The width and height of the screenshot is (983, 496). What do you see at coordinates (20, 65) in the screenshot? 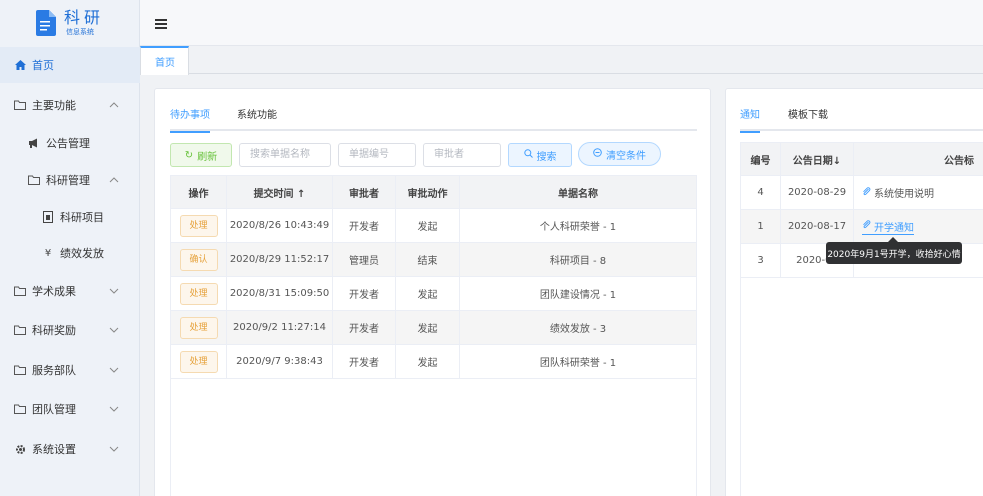
I see `home-icon` at bounding box center [20, 65].